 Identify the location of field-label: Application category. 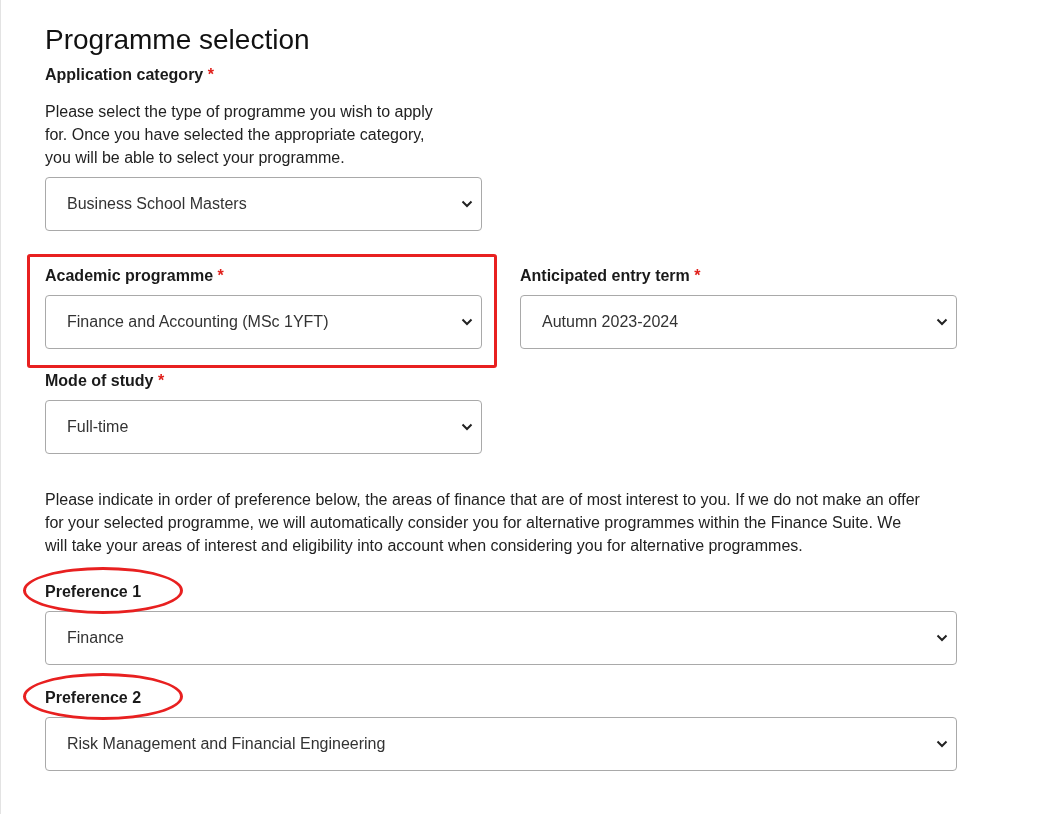
(124, 74).